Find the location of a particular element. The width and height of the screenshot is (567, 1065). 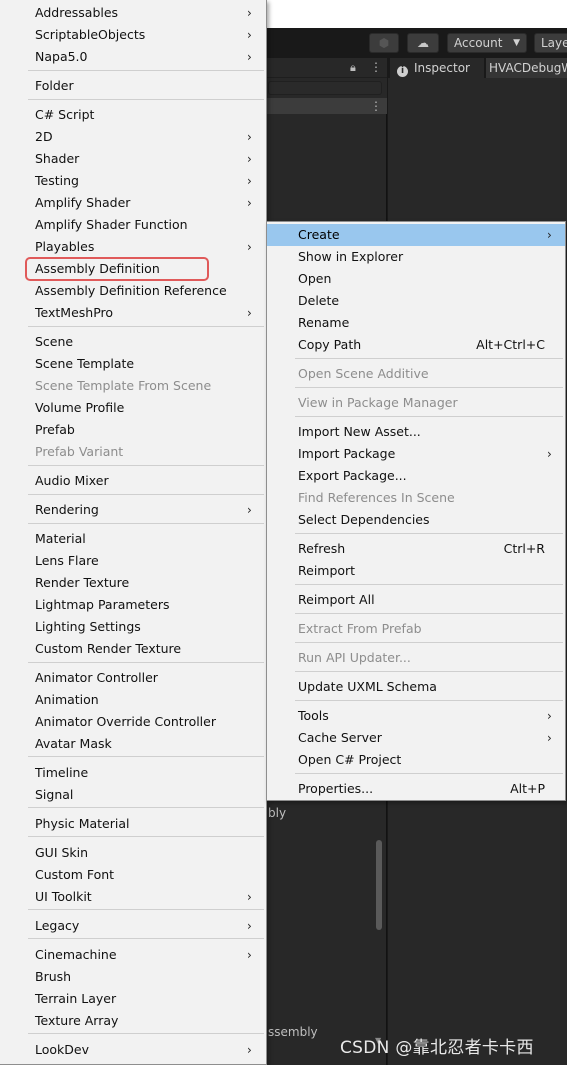

context-item-refresh: Refresh Ctrl+R is located at coordinates (416, 549).